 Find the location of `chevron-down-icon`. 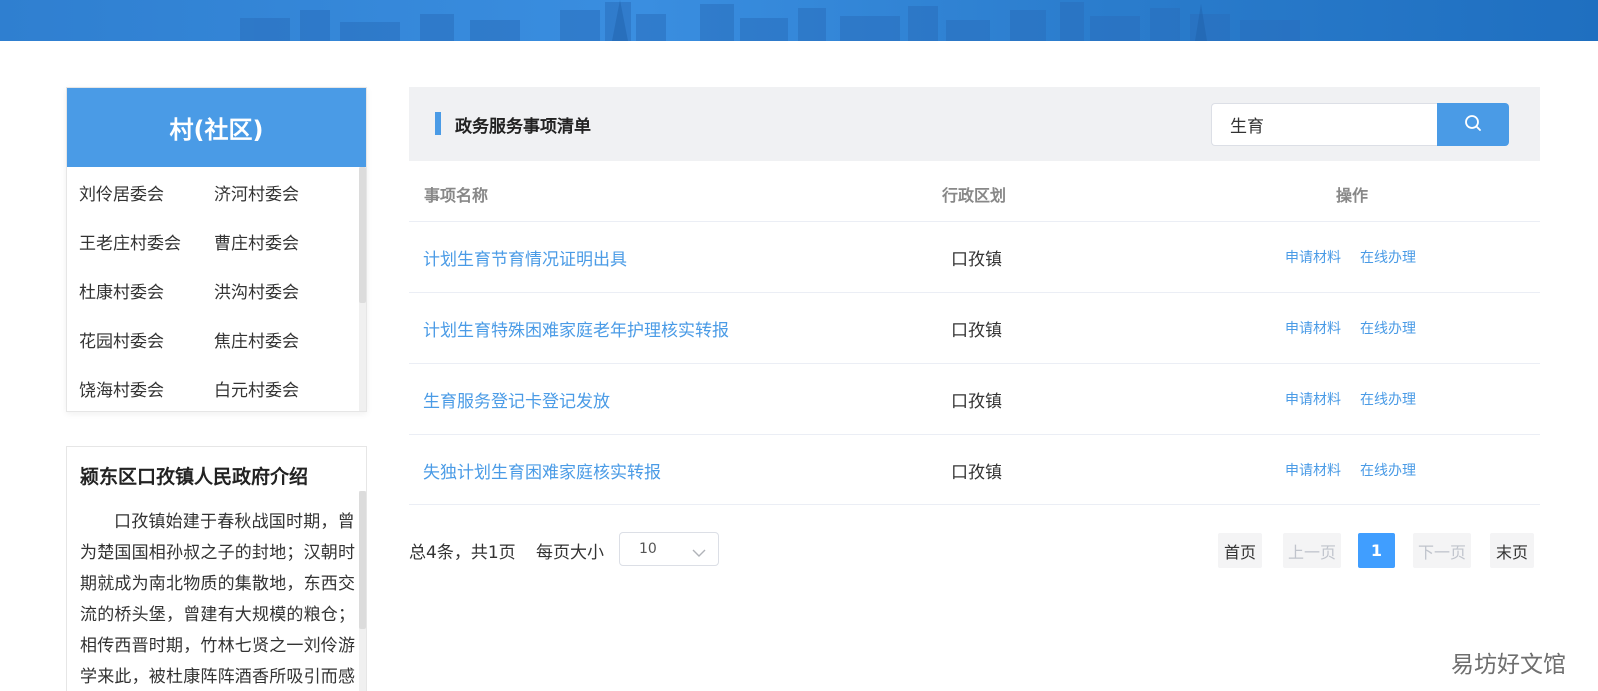

chevron-down-icon is located at coordinates (699, 552).